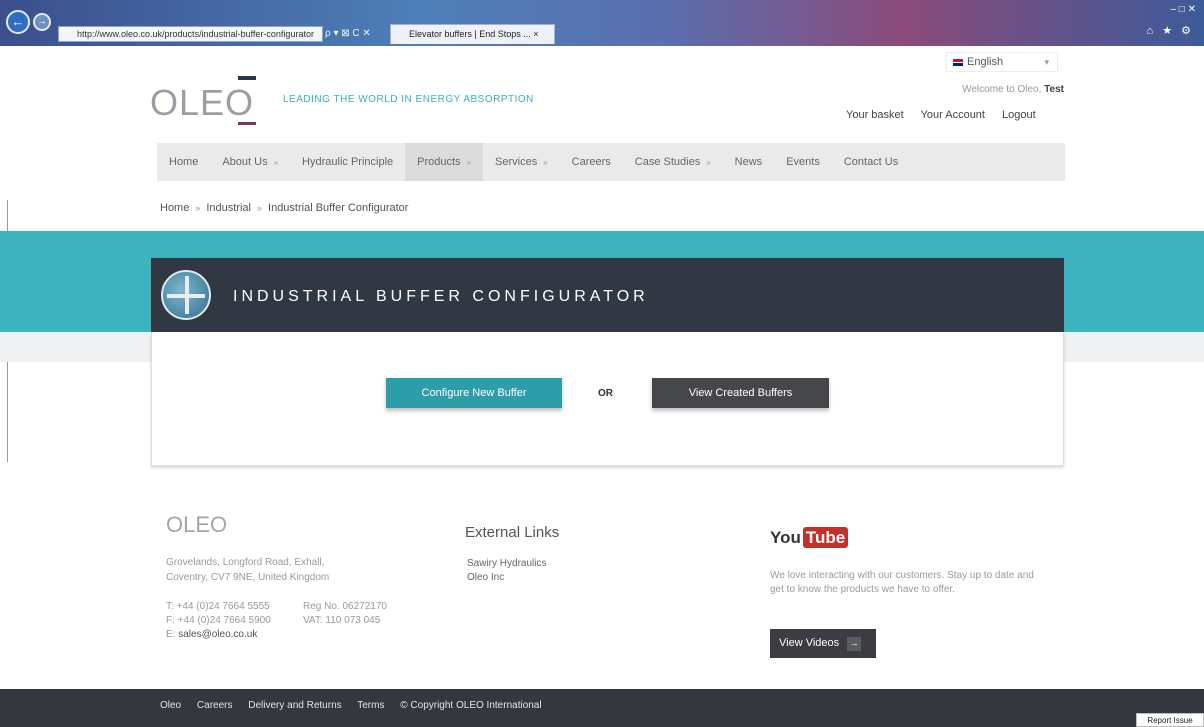 This screenshot has width=1204, height=727. Describe the element at coordinates (186, 295) in the screenshot. I see `globe-icon` at that location.